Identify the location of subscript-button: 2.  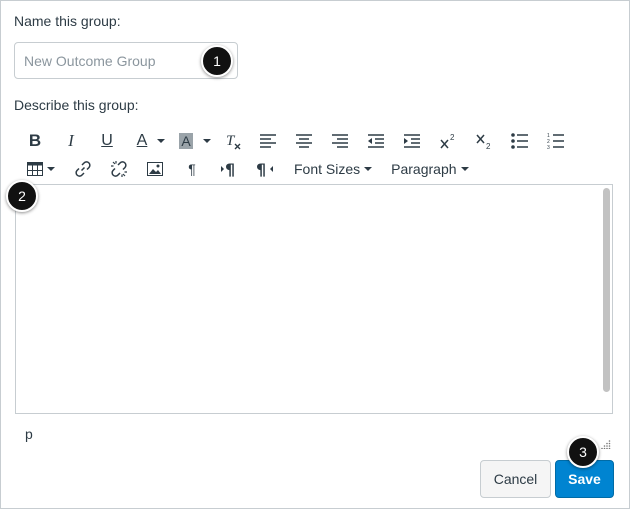
(484, 141).